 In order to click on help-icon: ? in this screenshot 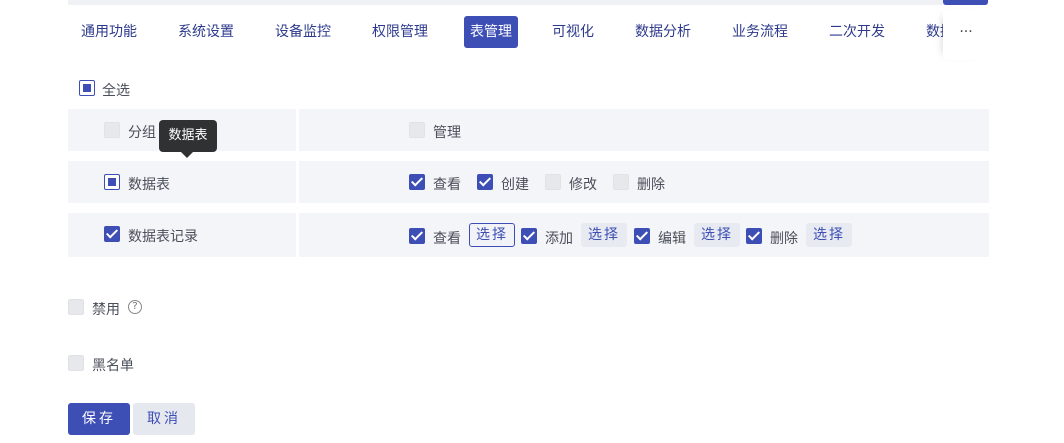, I will do `click(135, 307)`.